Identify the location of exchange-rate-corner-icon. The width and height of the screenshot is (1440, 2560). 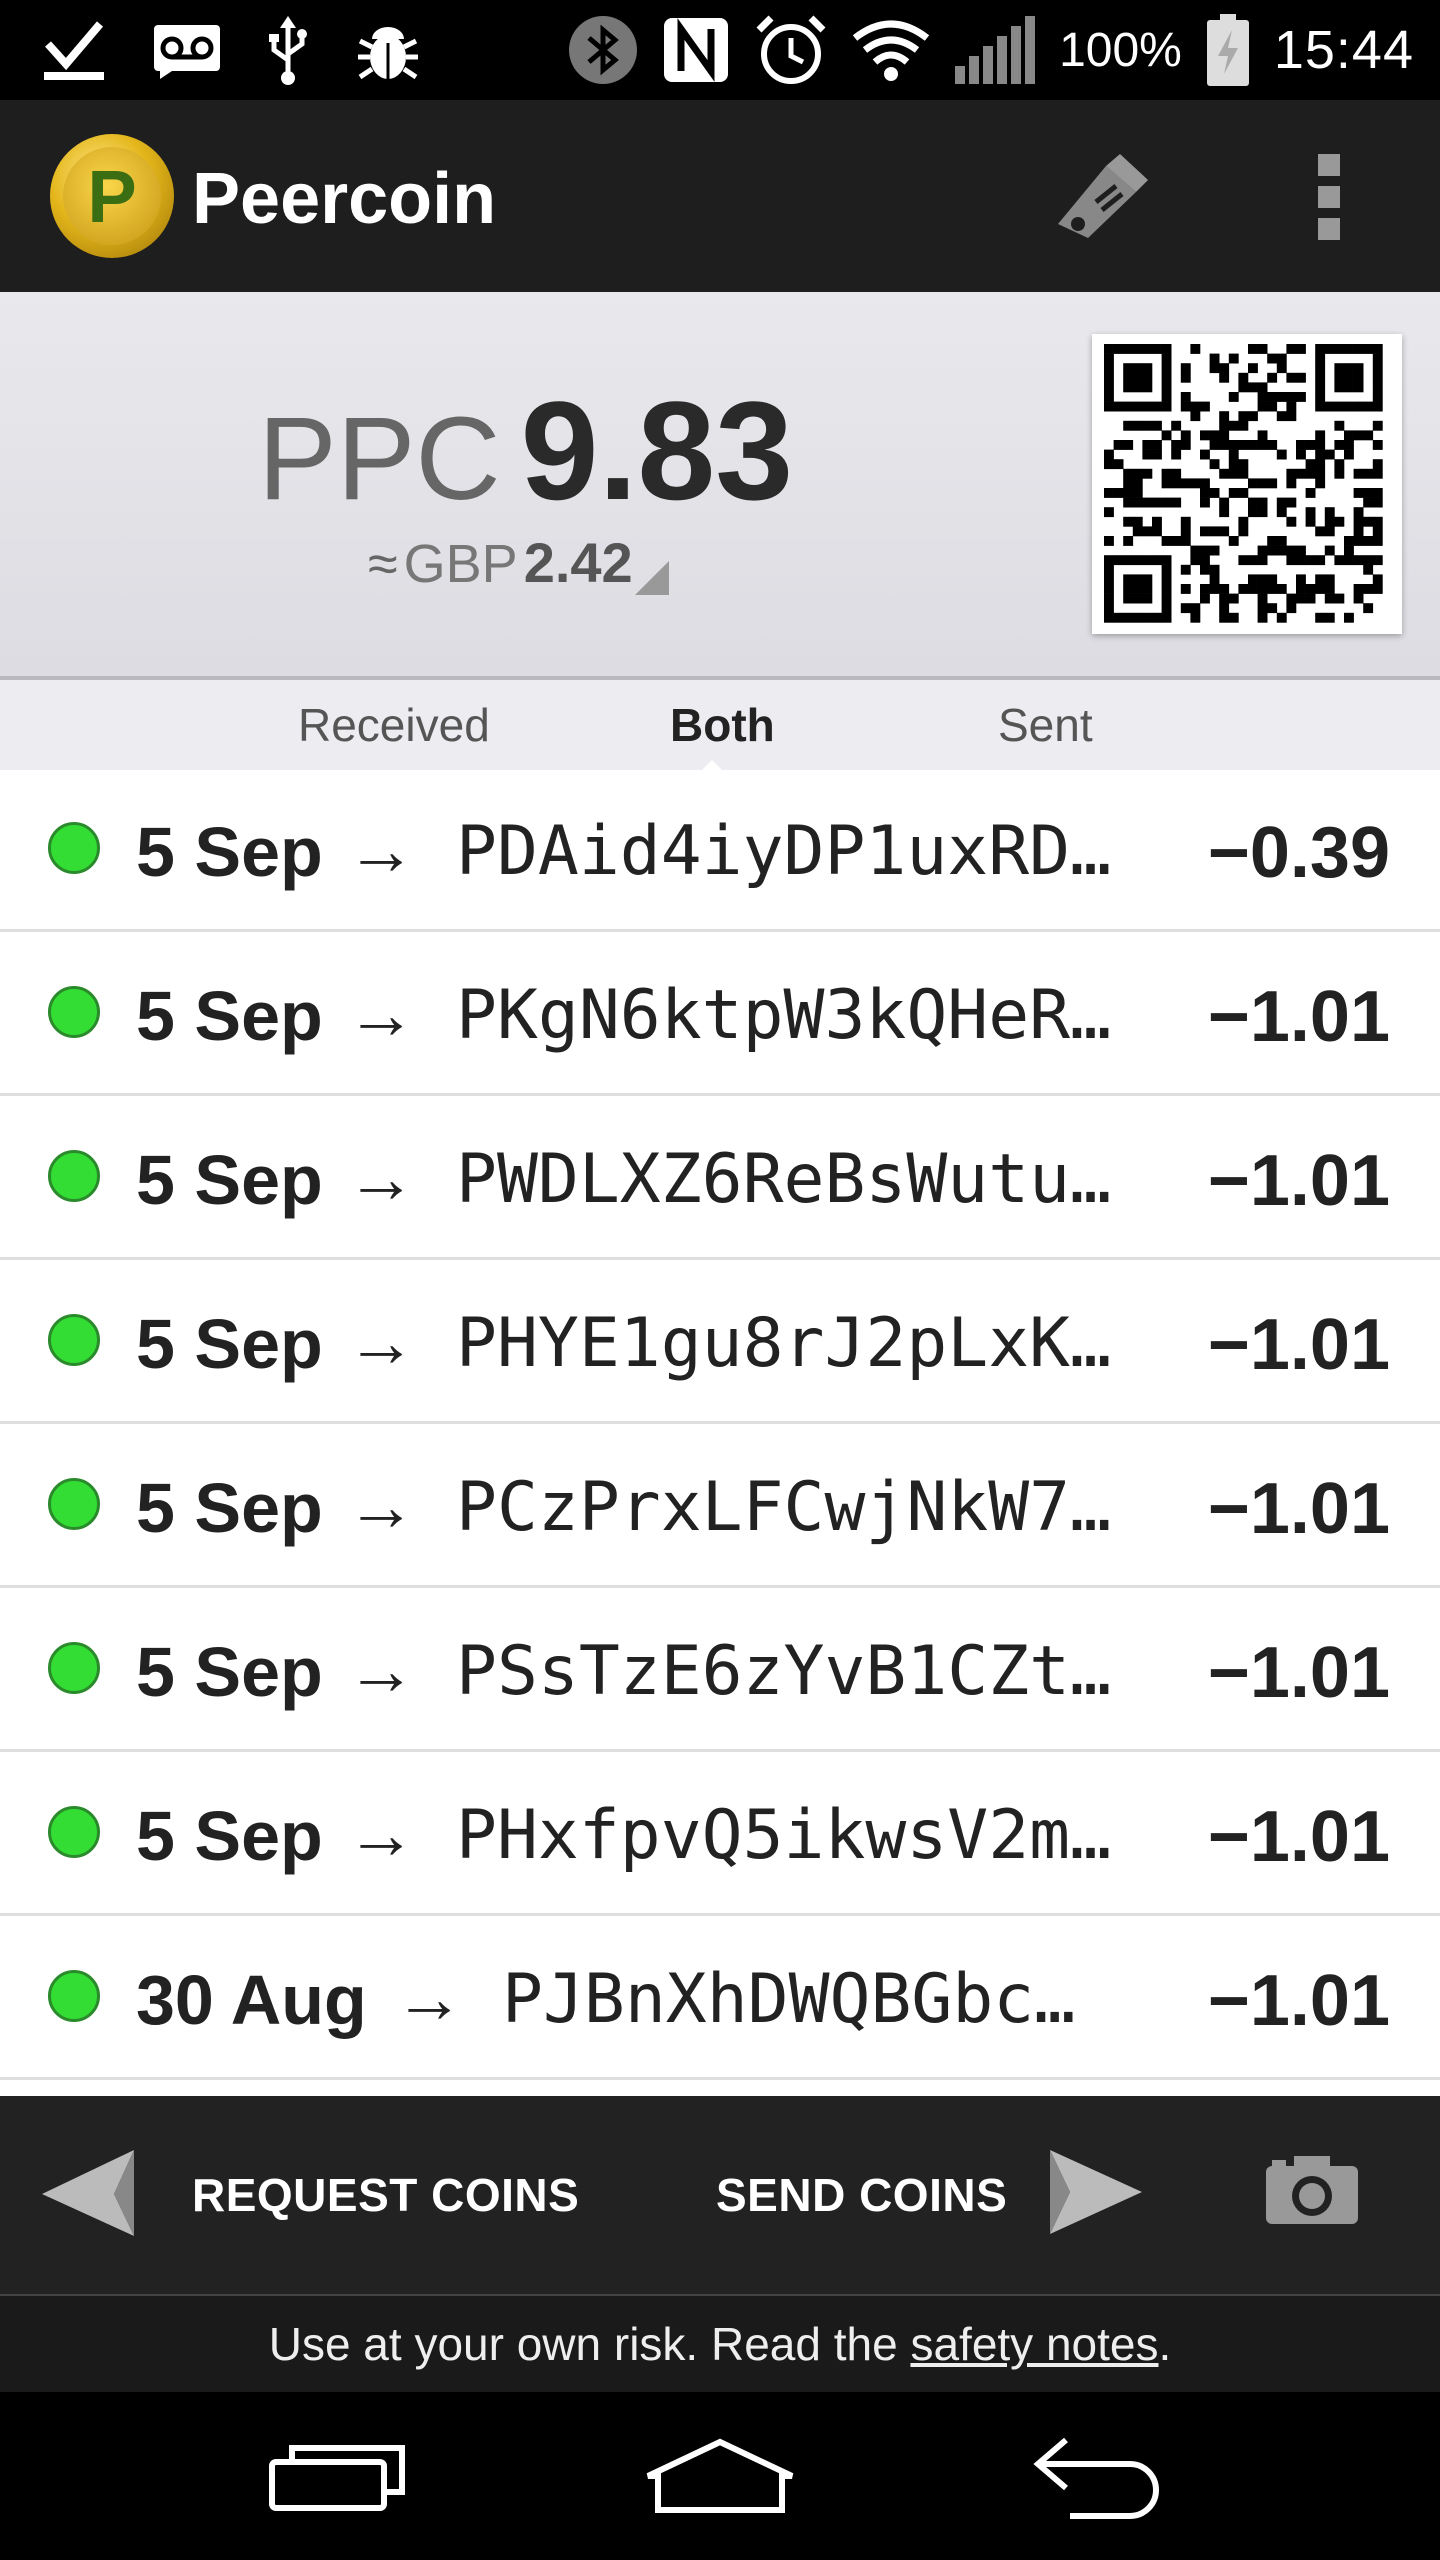
(651, 578).